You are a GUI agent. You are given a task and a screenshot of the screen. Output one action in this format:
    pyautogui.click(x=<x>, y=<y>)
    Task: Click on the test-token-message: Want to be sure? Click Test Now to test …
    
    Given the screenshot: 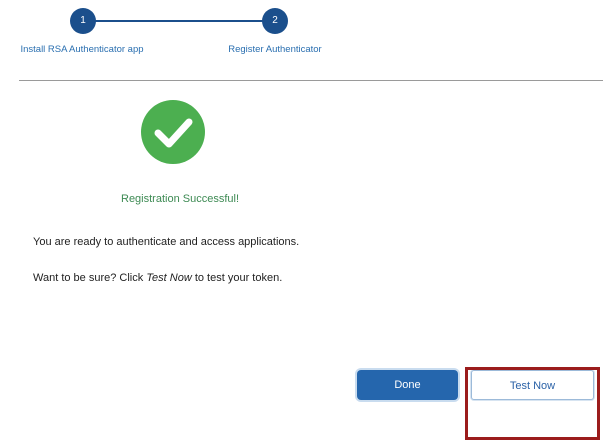 What is the action you would take?
    pyautogui.click(x=157, y=278)
    